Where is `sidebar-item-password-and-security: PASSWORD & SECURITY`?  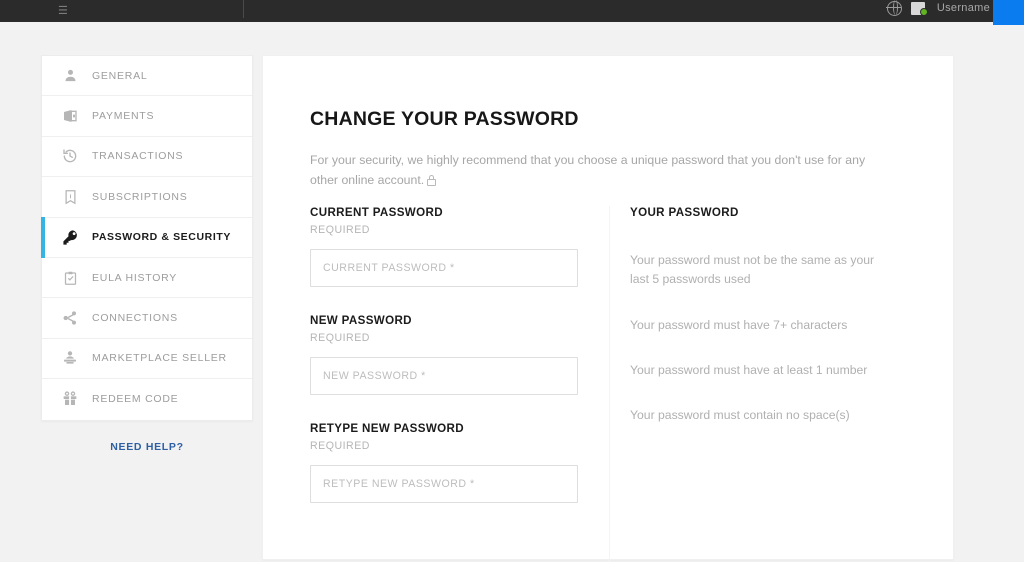 sidebar-item-password-and-security: PASSWORD & SECURITY is located at coordinates (146, 237).